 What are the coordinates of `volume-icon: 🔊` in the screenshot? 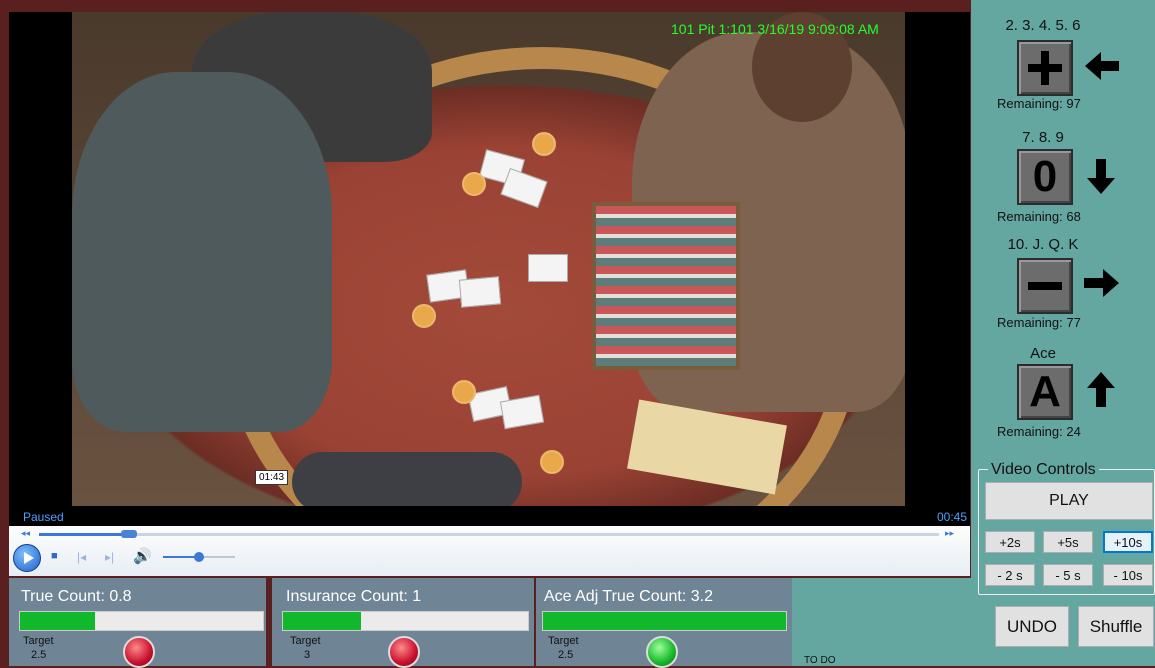 It's located at (142, 556).